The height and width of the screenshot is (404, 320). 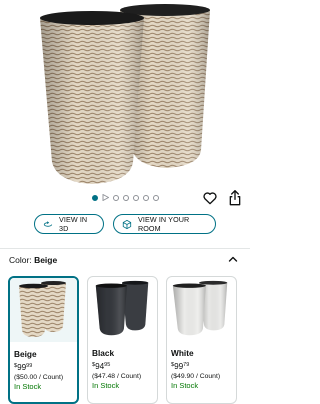 I want to click on option-price: $9999, so click(x=23, y=368).